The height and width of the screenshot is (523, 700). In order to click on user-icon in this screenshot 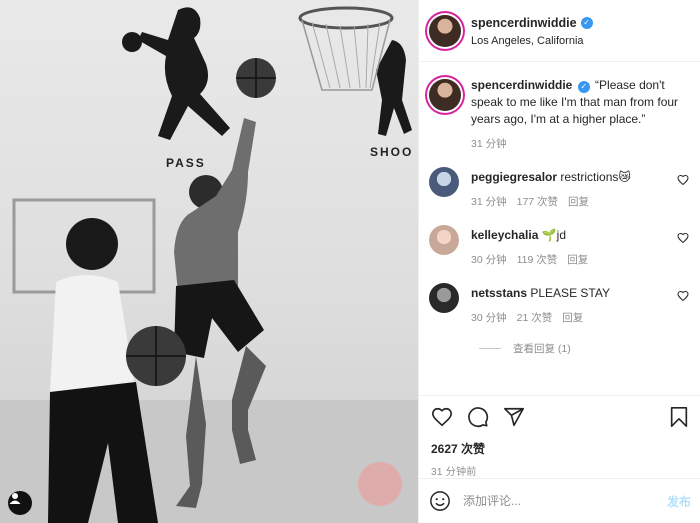, I will do `click(20, 503)`.